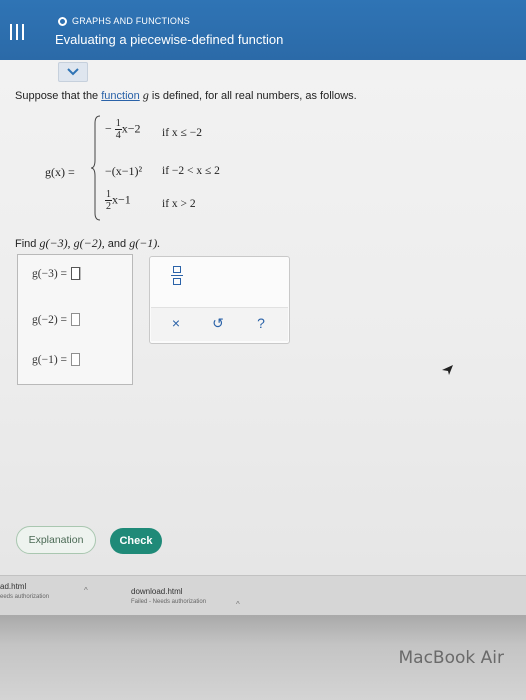 The image size is (526, 700). I want to click on answer-label-g-neg2: g(−2) =, so click(50, 319).